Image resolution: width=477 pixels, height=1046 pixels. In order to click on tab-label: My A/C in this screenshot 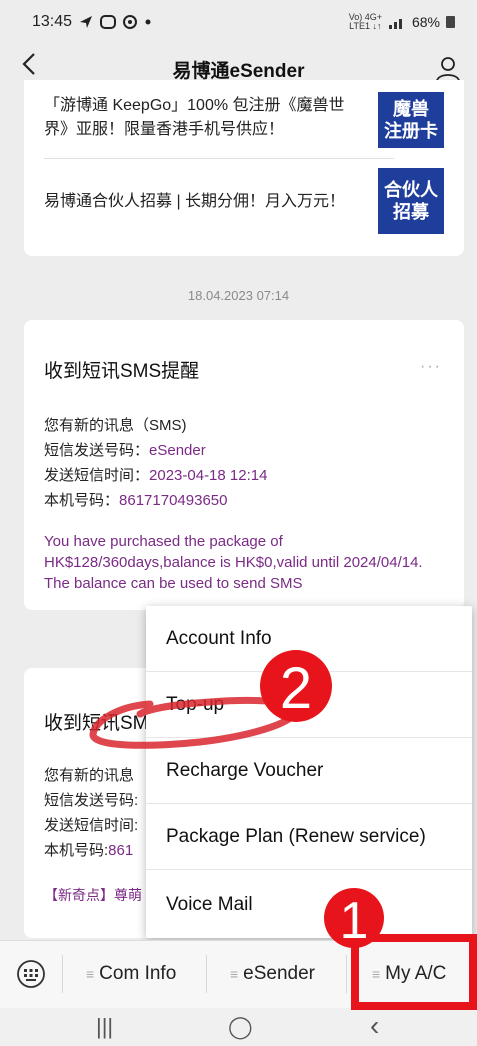, I will do `click(416, 973)`.